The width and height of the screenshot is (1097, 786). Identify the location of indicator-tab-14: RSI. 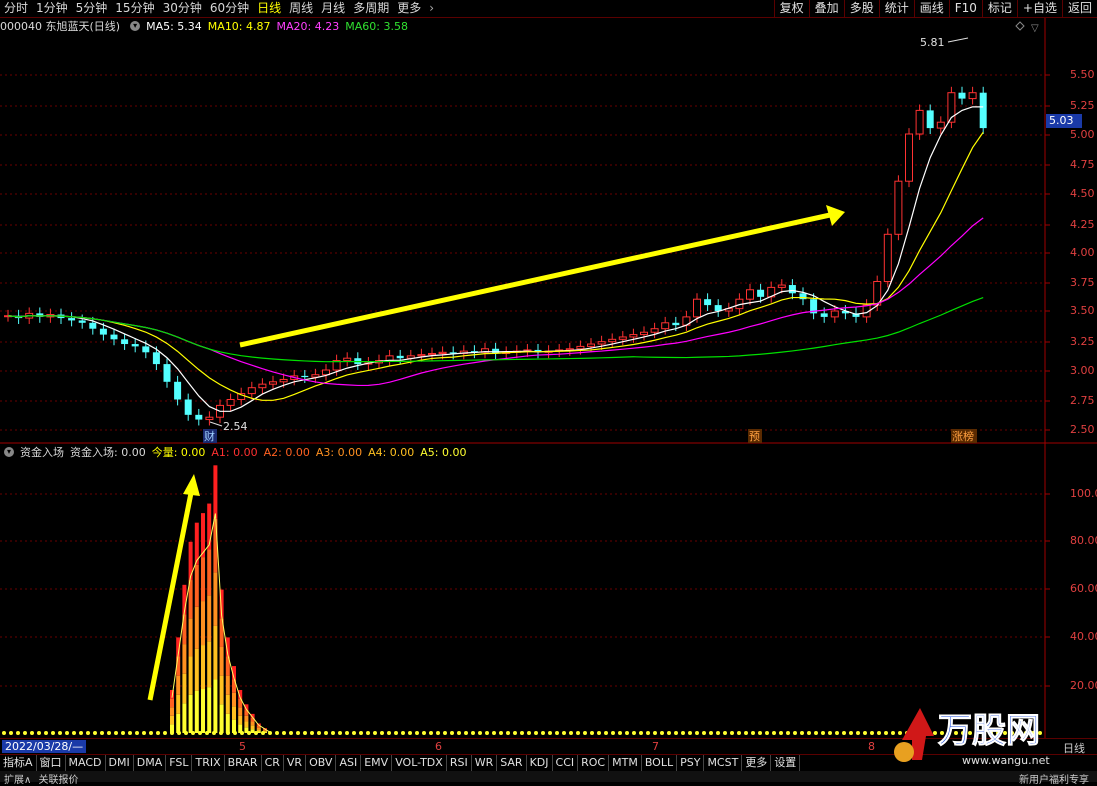
(459, 763).